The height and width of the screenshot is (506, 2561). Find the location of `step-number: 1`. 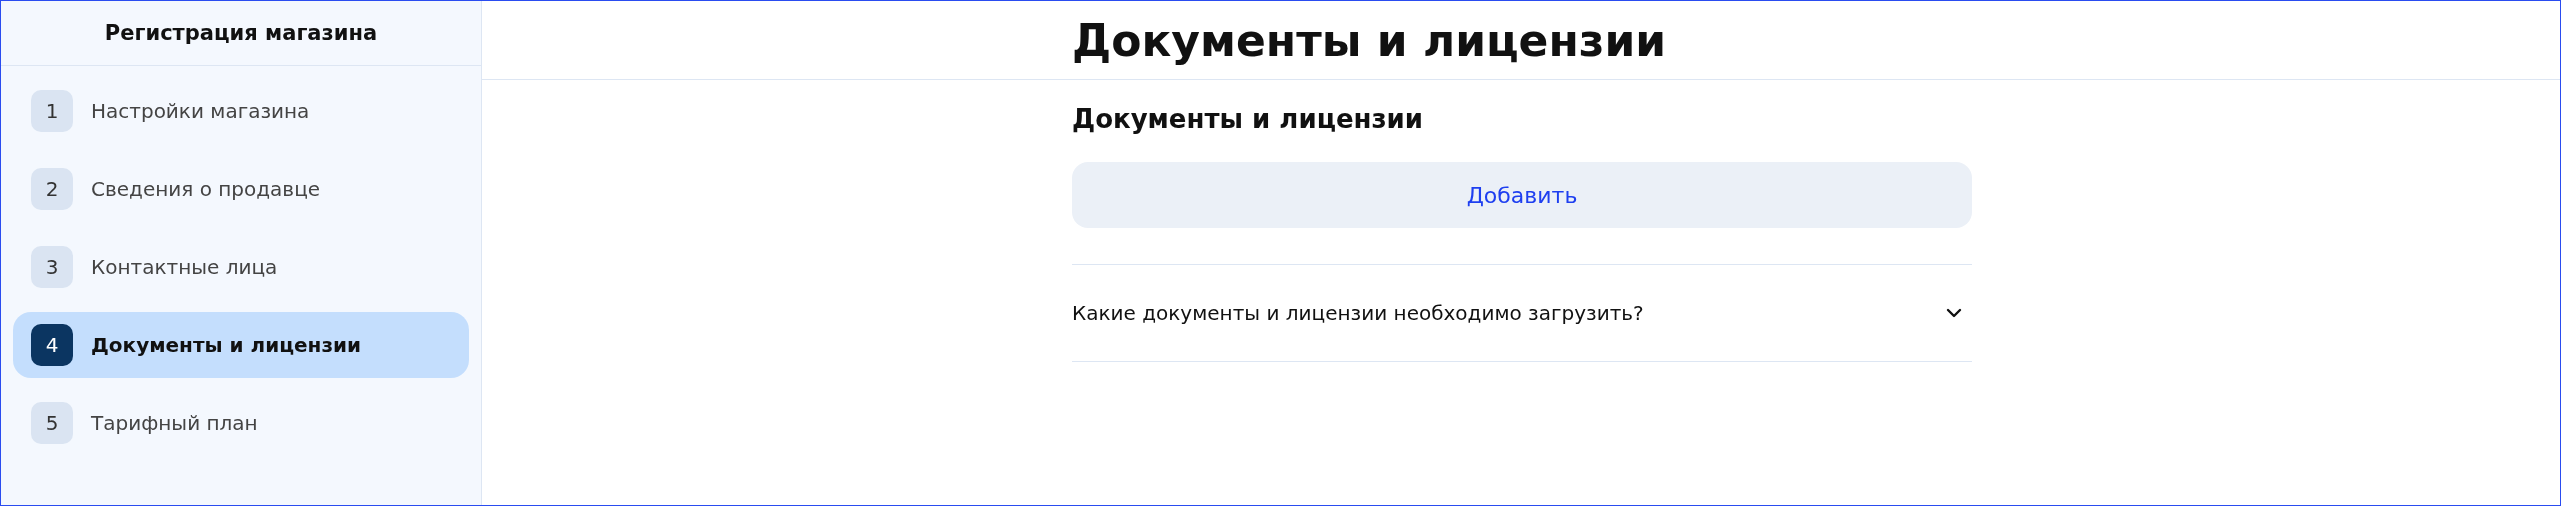

step-number: 1 is located at coordinates (52, 111).